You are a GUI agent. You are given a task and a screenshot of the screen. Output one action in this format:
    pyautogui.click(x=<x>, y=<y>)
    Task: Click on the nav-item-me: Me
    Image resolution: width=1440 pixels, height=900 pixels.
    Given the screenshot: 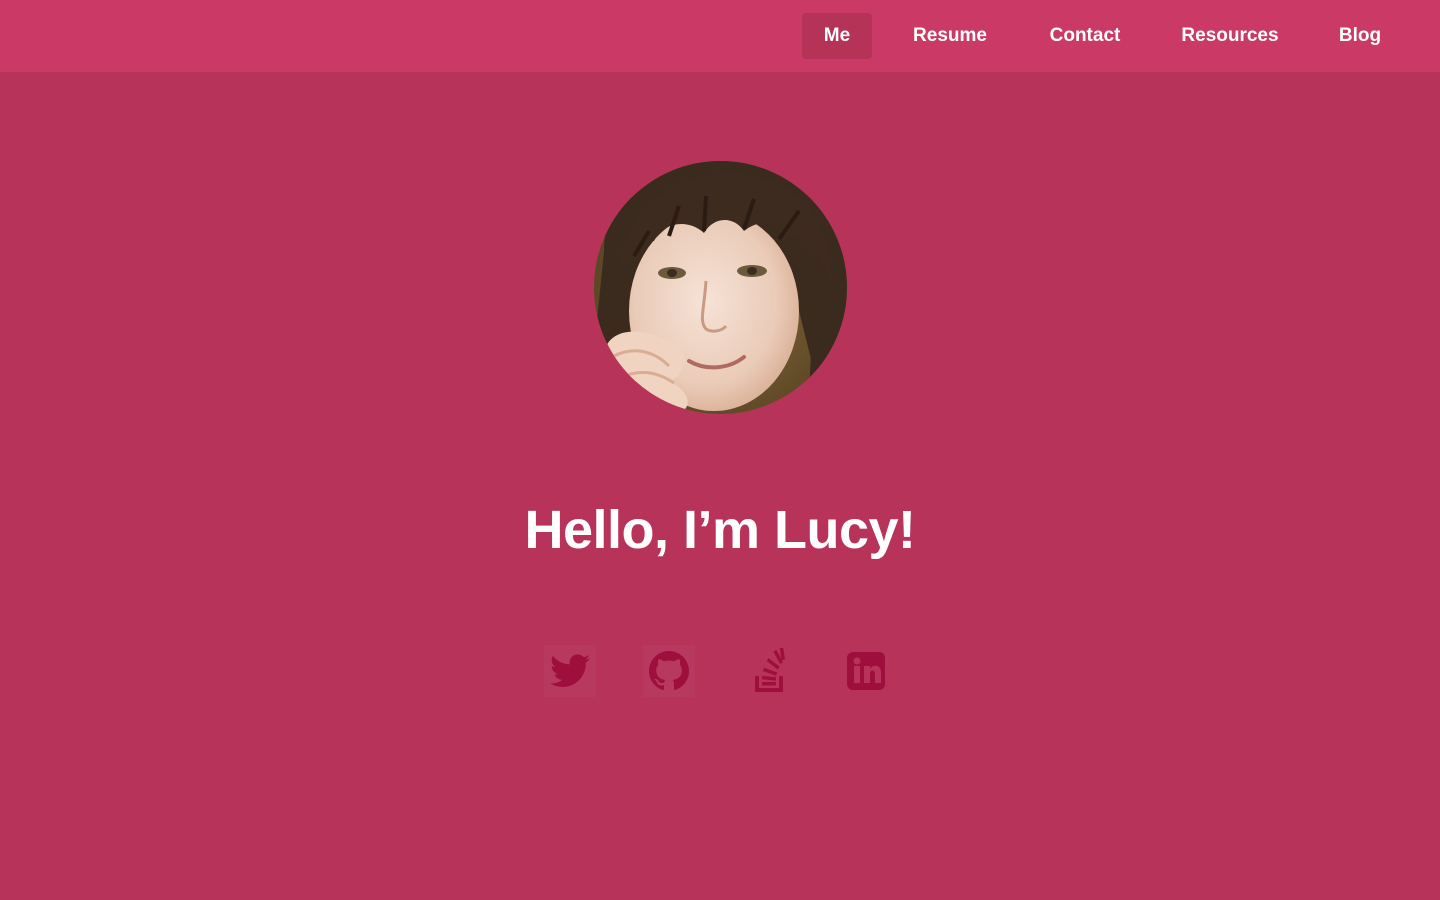 What is the action you would take?
    pyautogui.click(x=837, y=36)
    